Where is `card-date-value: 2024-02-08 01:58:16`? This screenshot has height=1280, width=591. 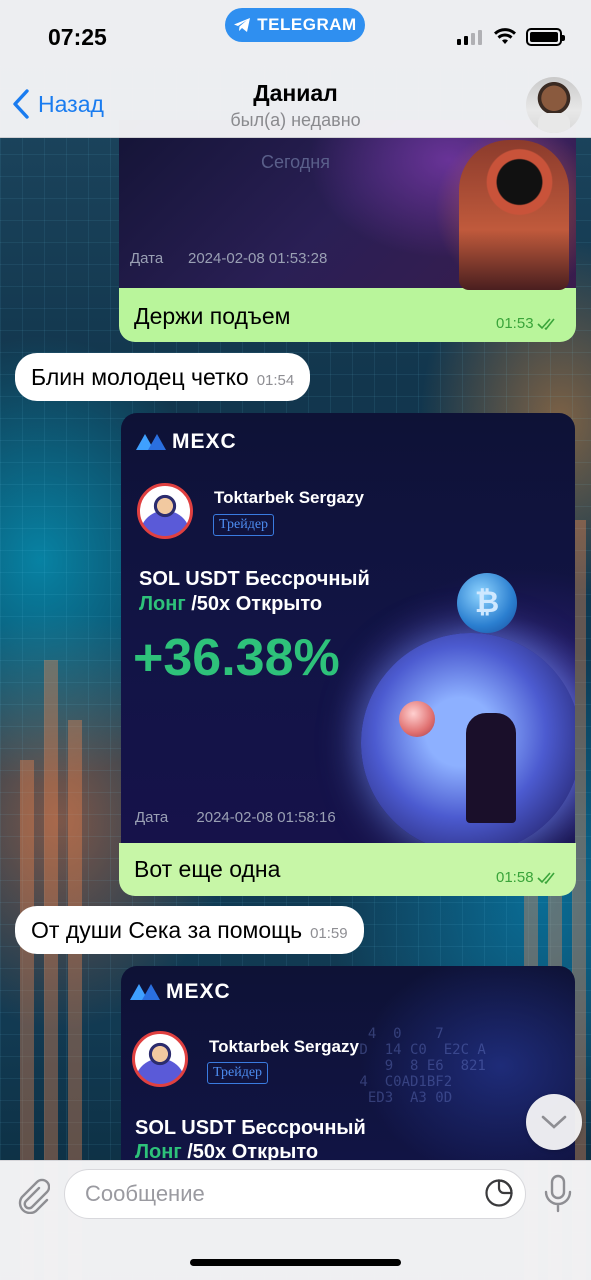 card-date-value: 2024-02-08 01:58:16 is located at coordinates (266, 817).